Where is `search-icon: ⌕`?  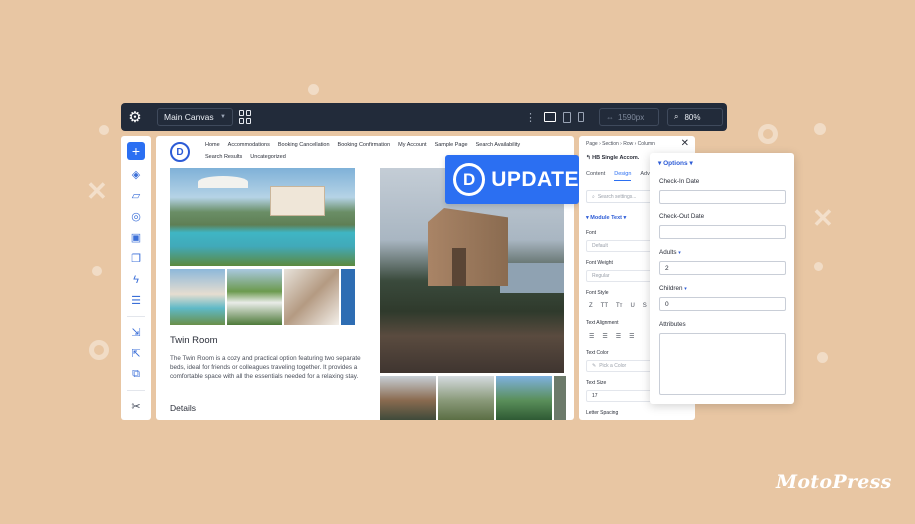
search-icon: ⌕ is located at coordinates (593, 196).